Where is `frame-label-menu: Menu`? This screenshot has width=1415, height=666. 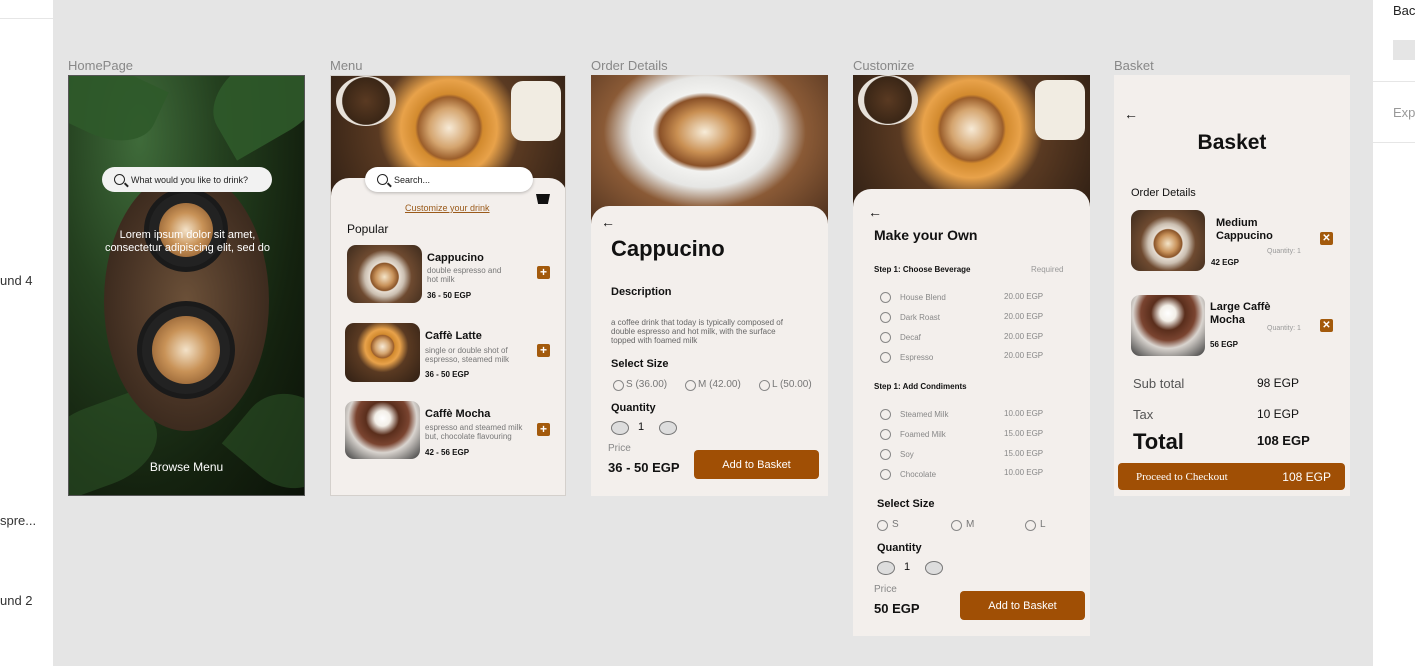
frame-label-menu: Menu is located at coordinates (346, 65).